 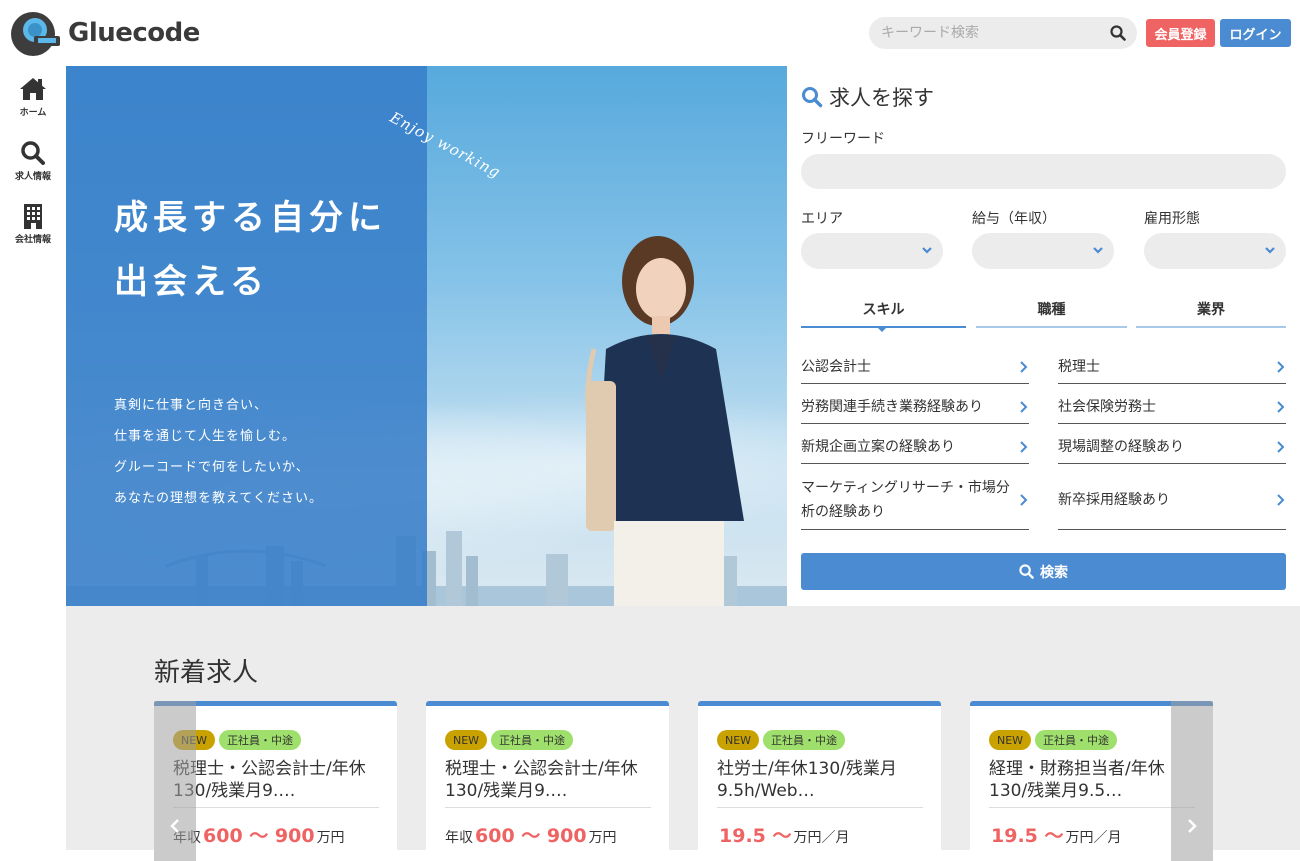 I want to click on panel-title-text: 求人を探す, so click(x=881, y=98).